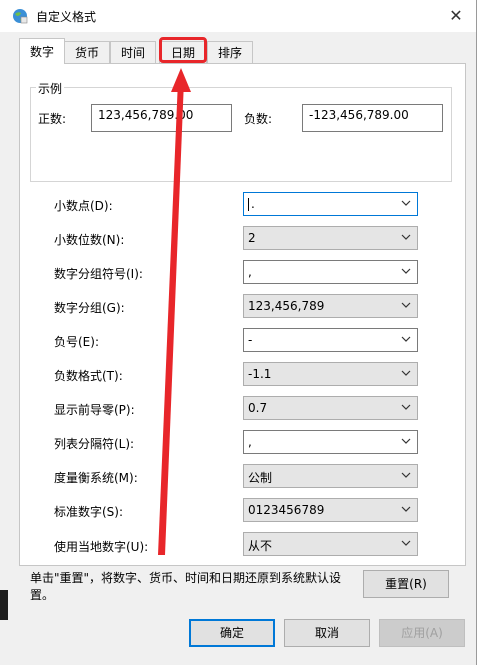 This screenshot has height=665, width=479. Describe the element at coordinates (66, 17) in the screenshot. I see `window-title: 自定义格式` at that location.